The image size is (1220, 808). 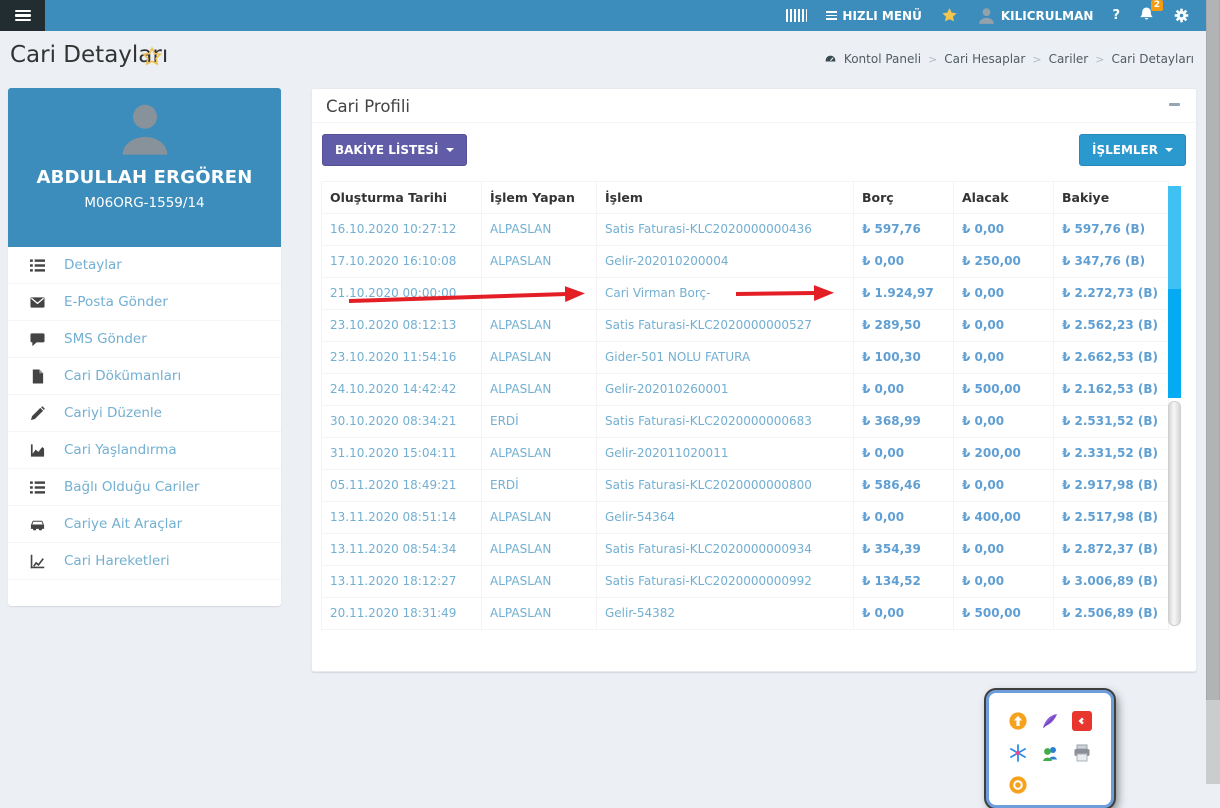 What do you see at coordinates (144, 450) in the screenshot?
I see `sidebar-item-cari-yaslandirma: Cari Yaşlandırma` at bounding box center [144, 450].